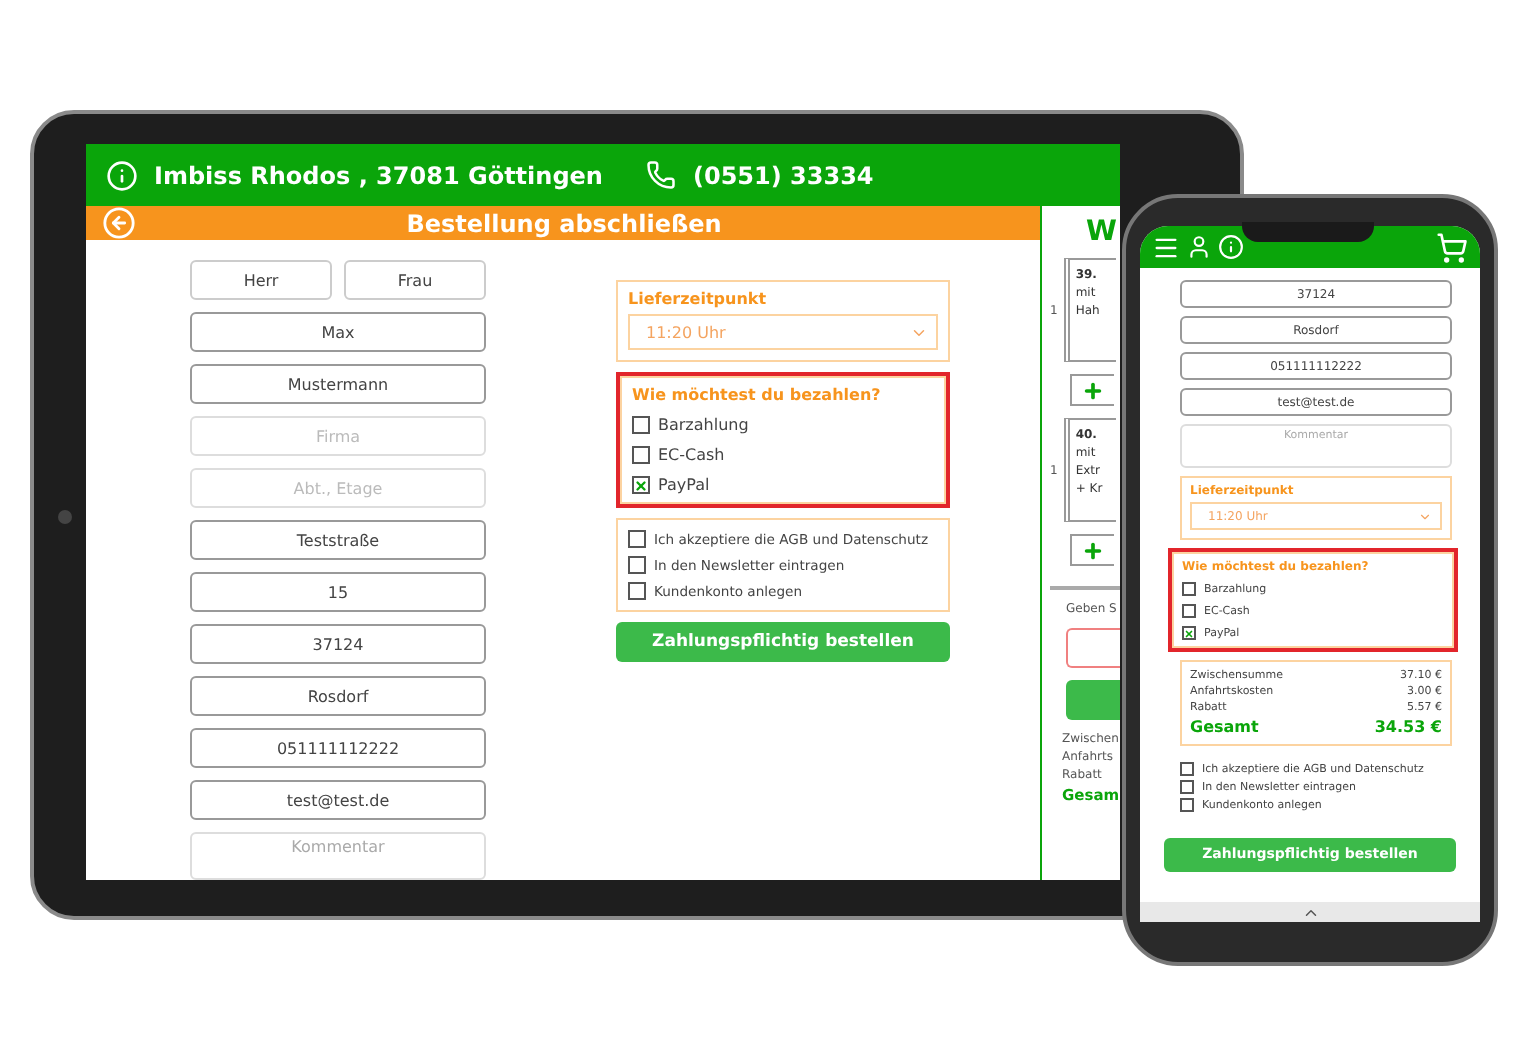 This screenshot has width=1540, height=1060. What do you see at coordinates (783, 175) in the screenshot?
I see `phone-number: (0551) 33334` at bounding box center [783, 175].